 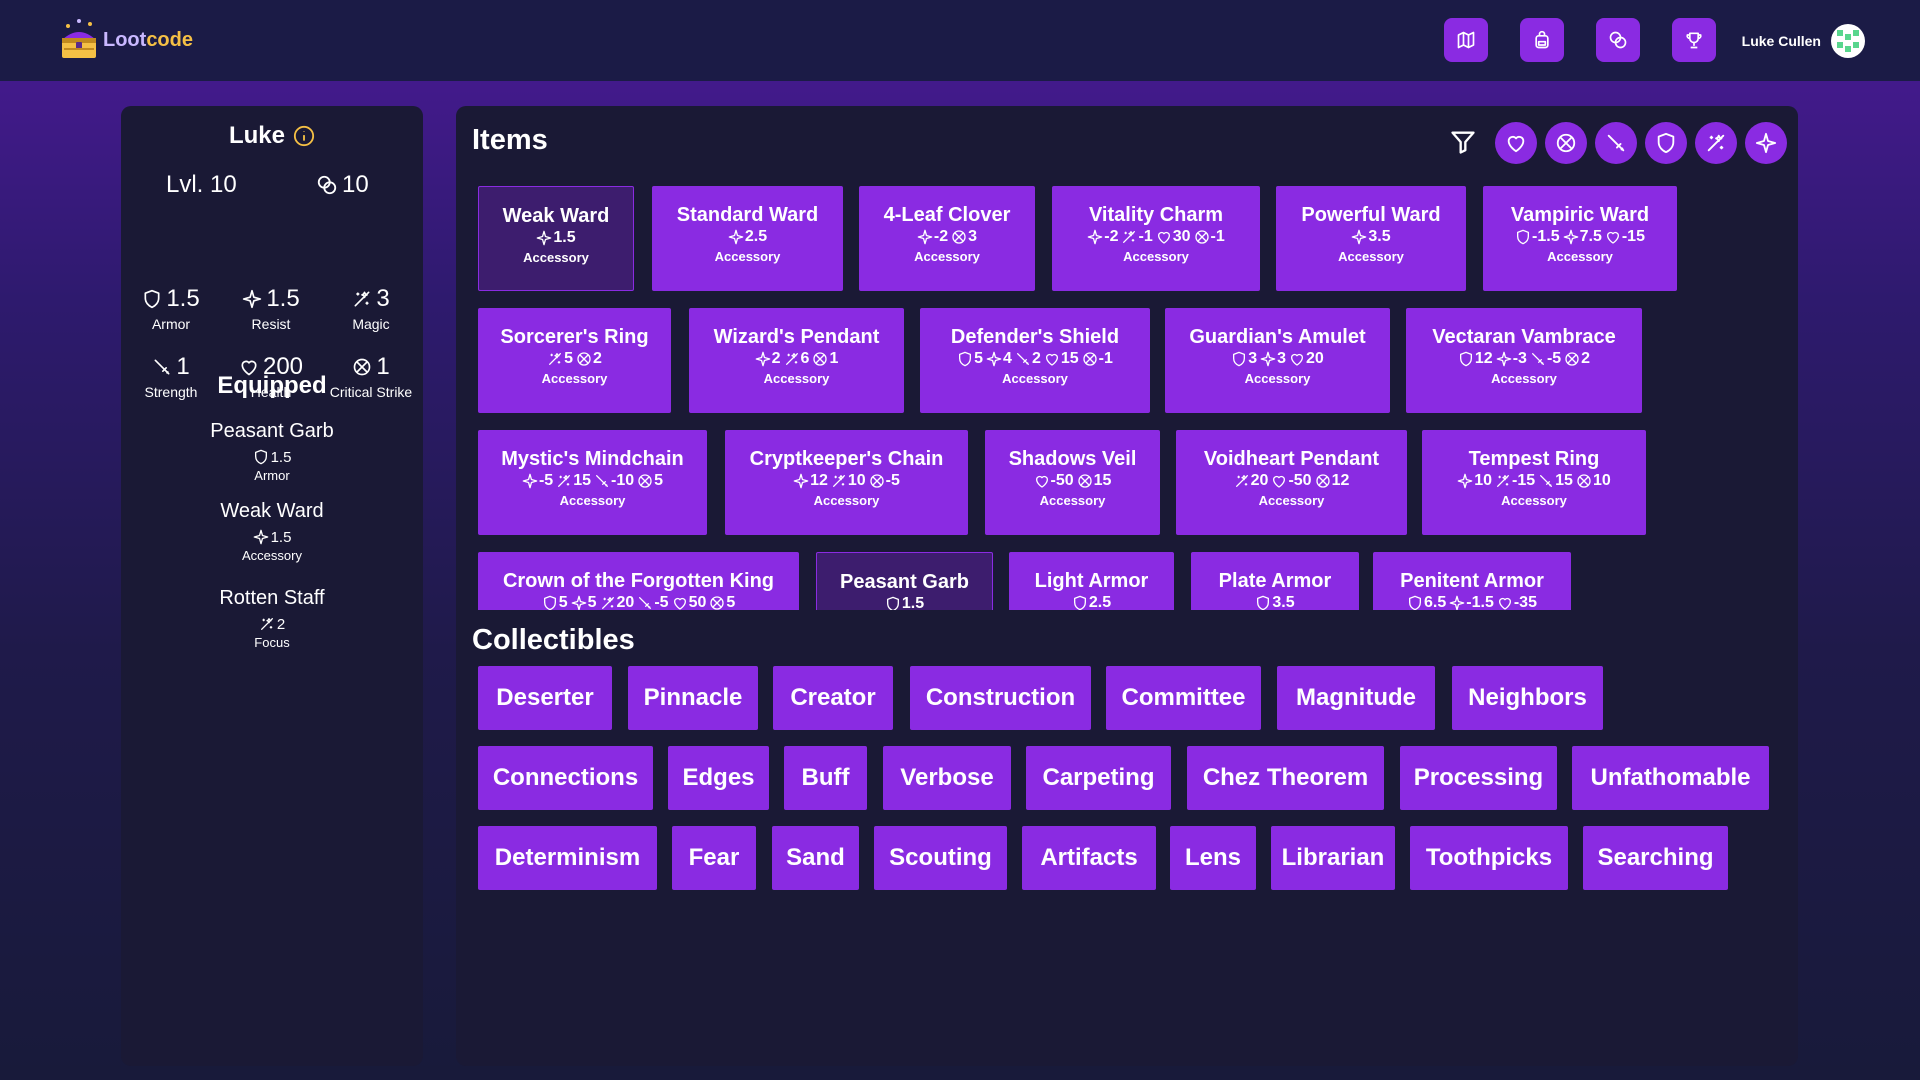 I want to click on item-card: Vampiric Ward -1.5 7.5 -15 Accessory, so click(x=1580, y=238).